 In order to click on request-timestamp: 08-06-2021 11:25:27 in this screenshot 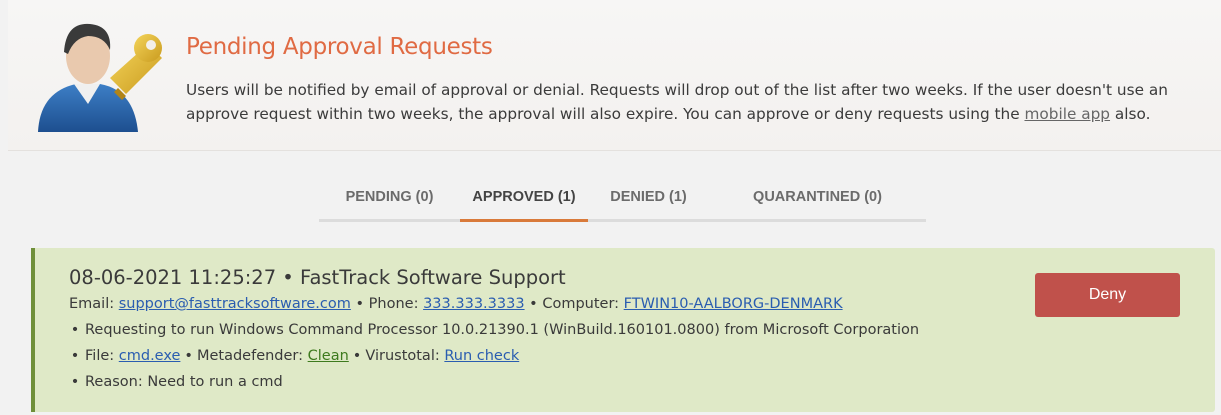, I will do `click(173, 277)`.